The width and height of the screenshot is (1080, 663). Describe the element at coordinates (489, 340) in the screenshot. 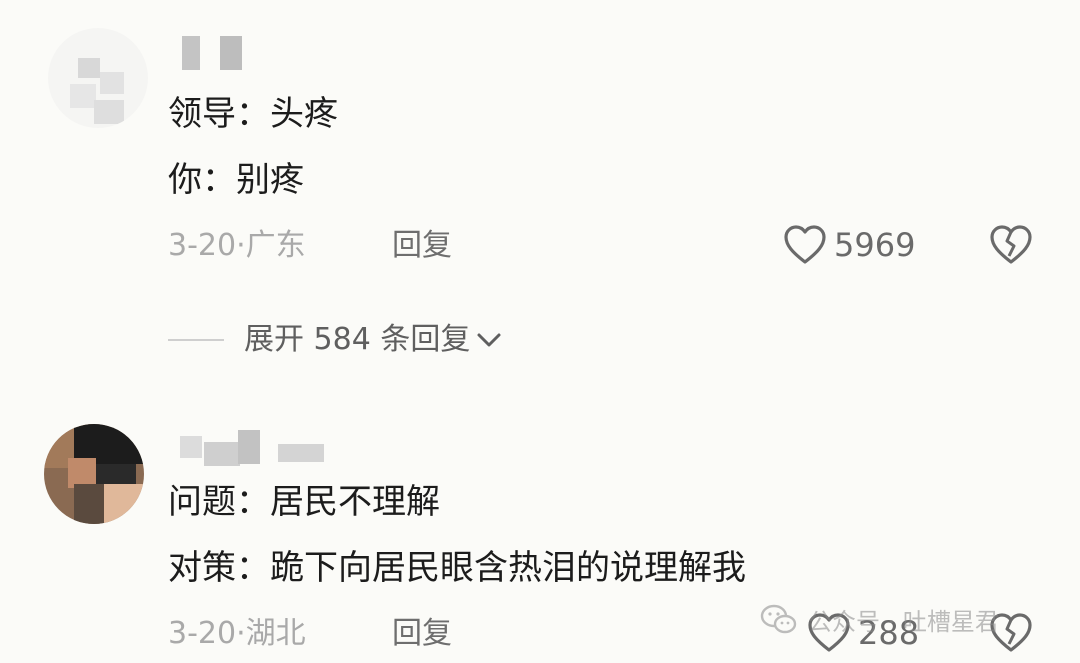

I see `chevron-down-icon` at that location.